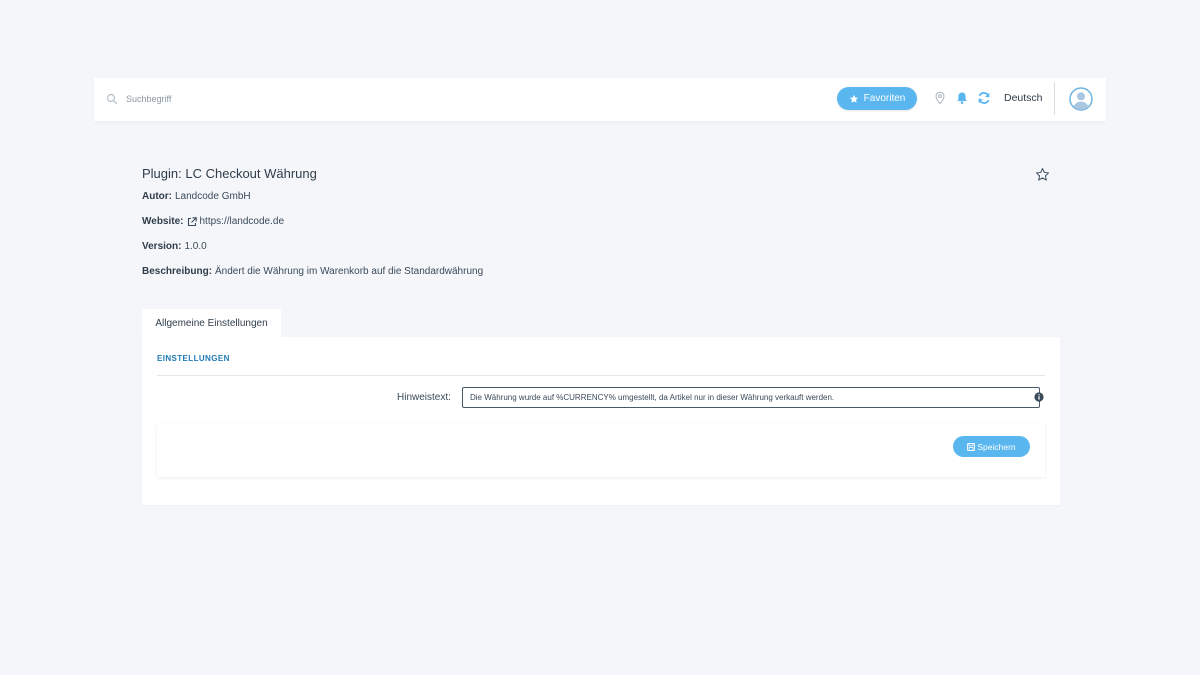  Describe the element at coordinates (971, 446) in the screenshot. I see `save-icon` at that location.